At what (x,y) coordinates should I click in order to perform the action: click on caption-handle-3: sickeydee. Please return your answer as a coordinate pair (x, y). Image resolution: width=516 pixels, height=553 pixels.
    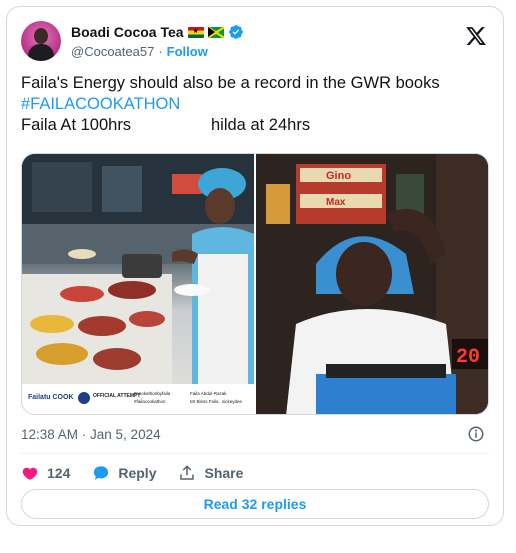
    Looking at the image, I should click on (232, 401).